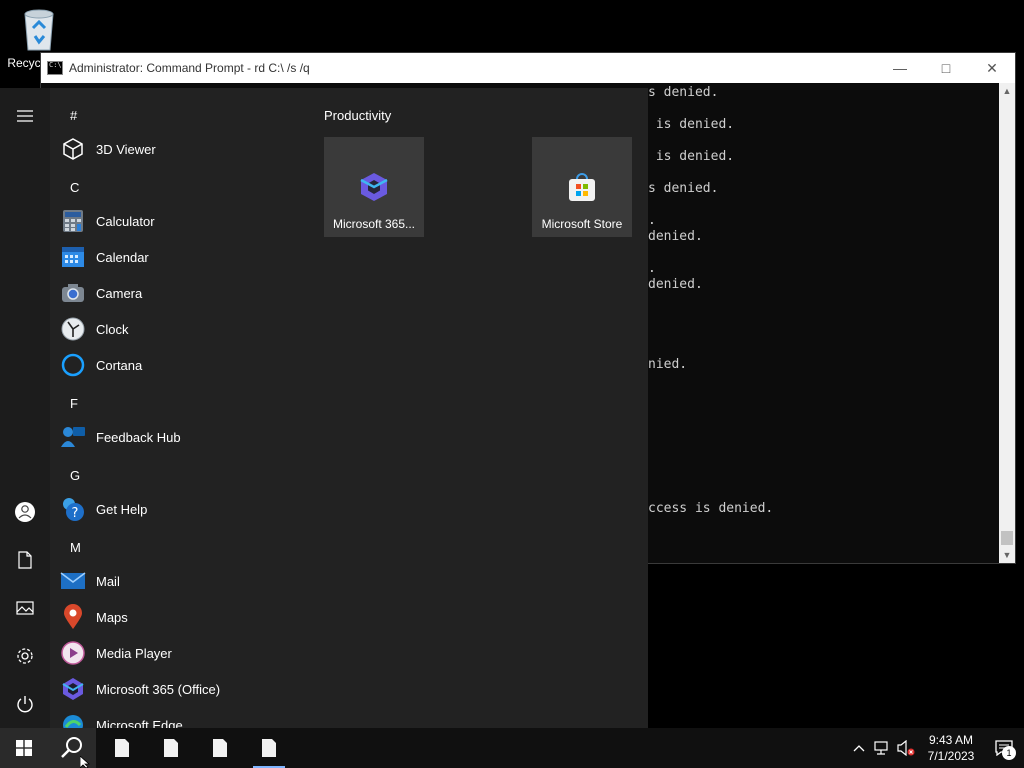 The width and height of the screenshot is (1024, 768). I want to click on cortana-icon, so click(73, 365).